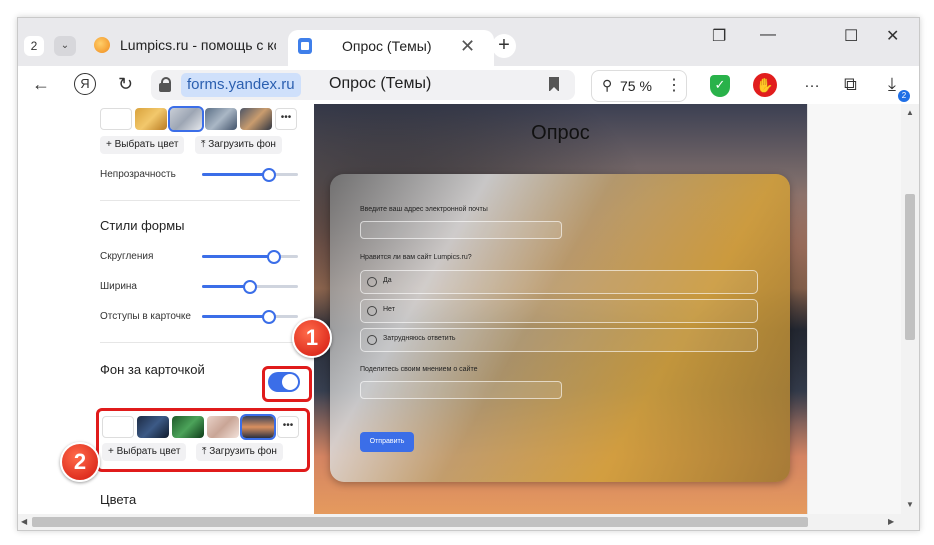  Describe the element at coordinates (854, 309) in the screenshot. I see `page-gutter` at that location.